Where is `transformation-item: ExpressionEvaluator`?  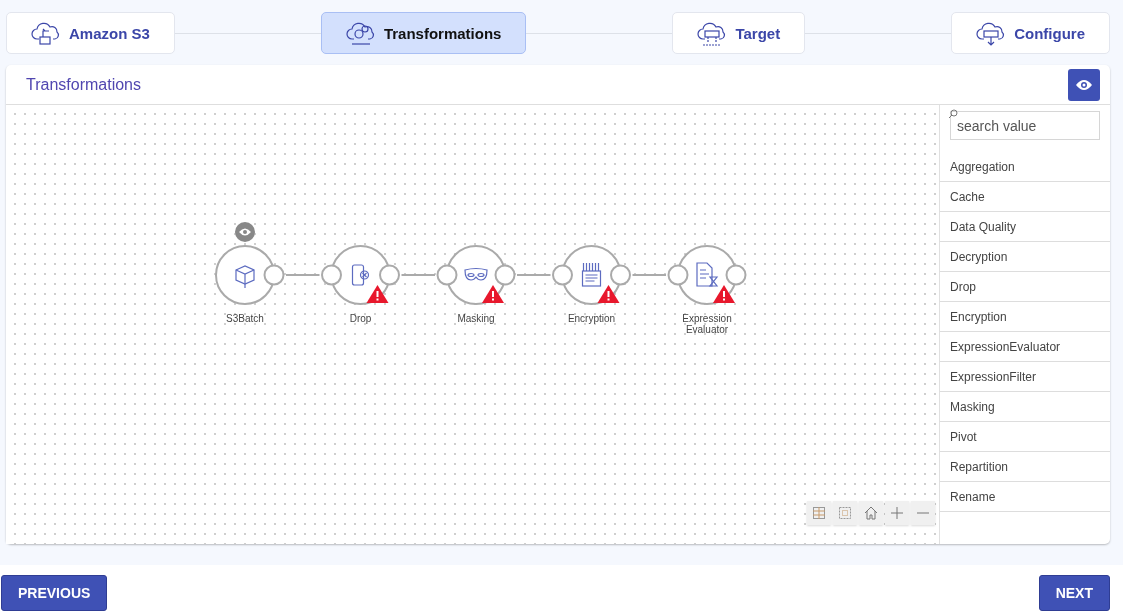 transformation-item: ExpressionEvaluator is located at coordinates (1025, 347).